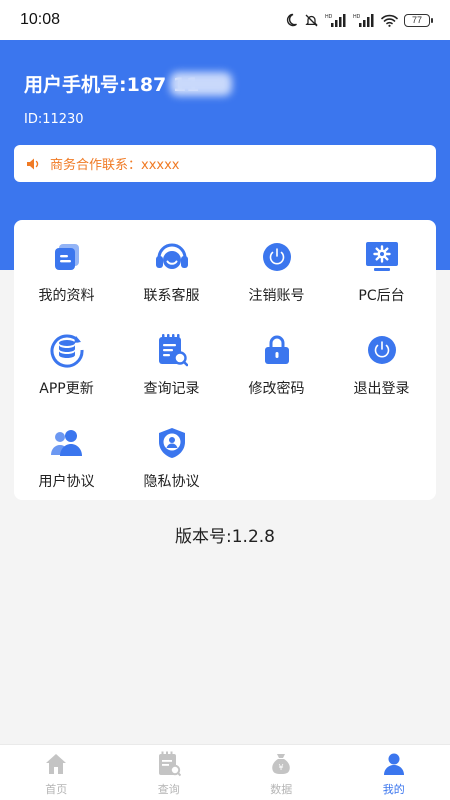  Describe the element at coordinates (363, 20) in the screenshot. I see `signal-hd-icon-2: HD` at that location.